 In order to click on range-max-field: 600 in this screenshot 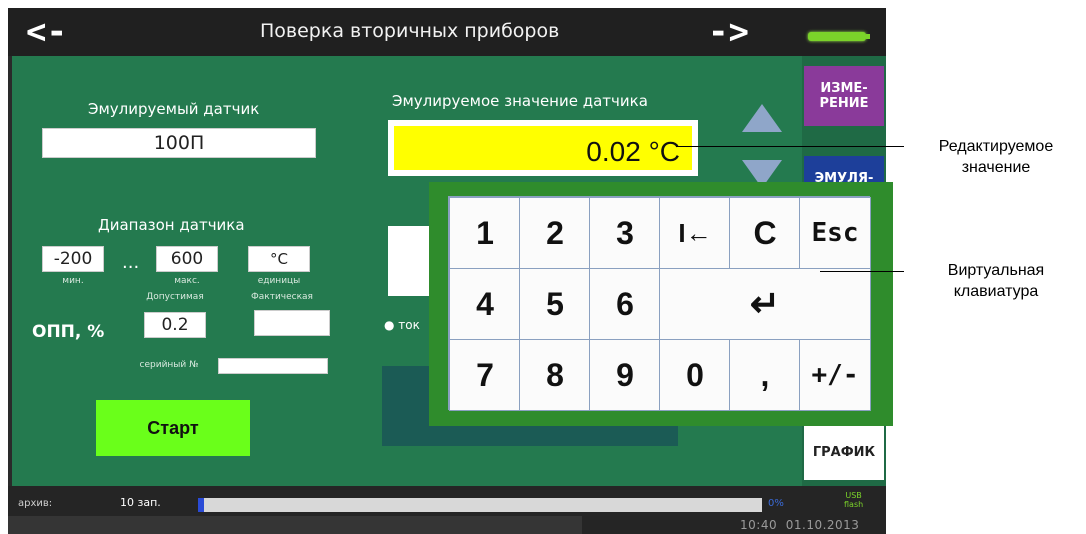, I will do `click(187, 259)`.